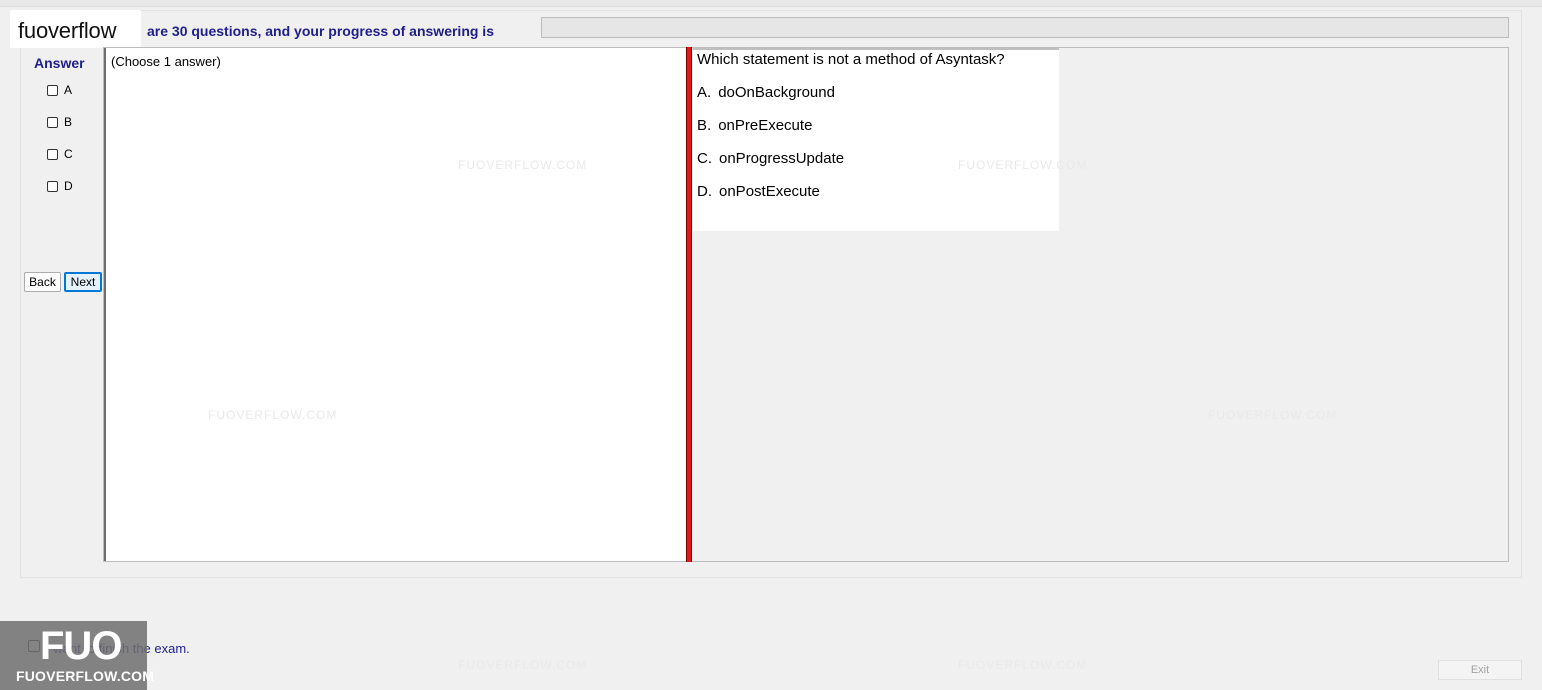  I want to click on answer-option-label: A, so click(68, 90).